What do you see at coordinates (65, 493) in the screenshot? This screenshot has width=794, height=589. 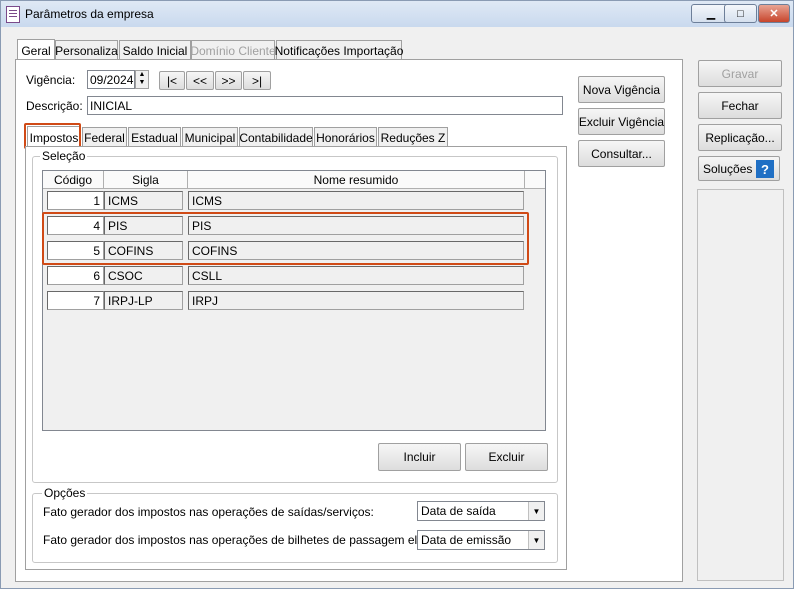 I see `opcoes-title: Opções` at bounding box center [65, 493].